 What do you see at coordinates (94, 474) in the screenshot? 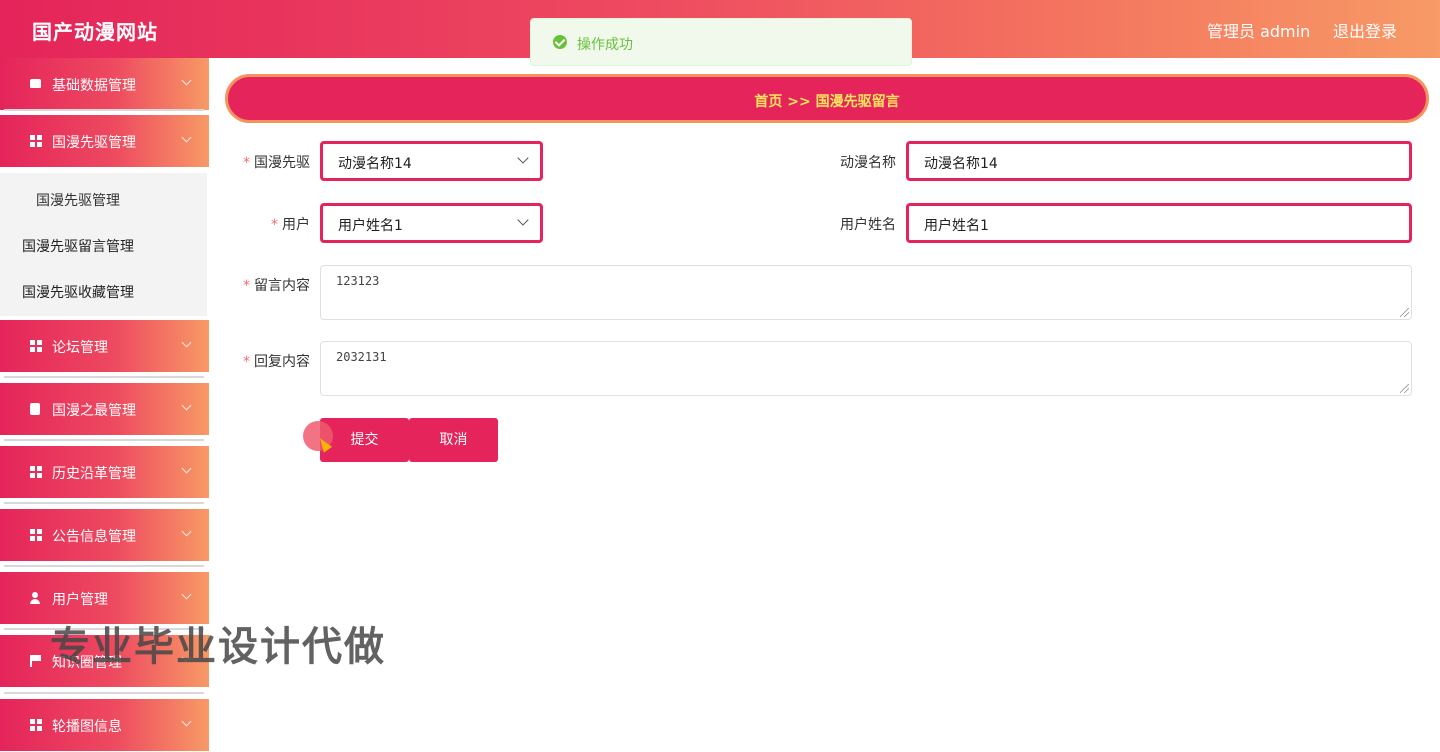
I see `sidebar-item-label: 历史沿革管理` at bounding box center [94, 474].